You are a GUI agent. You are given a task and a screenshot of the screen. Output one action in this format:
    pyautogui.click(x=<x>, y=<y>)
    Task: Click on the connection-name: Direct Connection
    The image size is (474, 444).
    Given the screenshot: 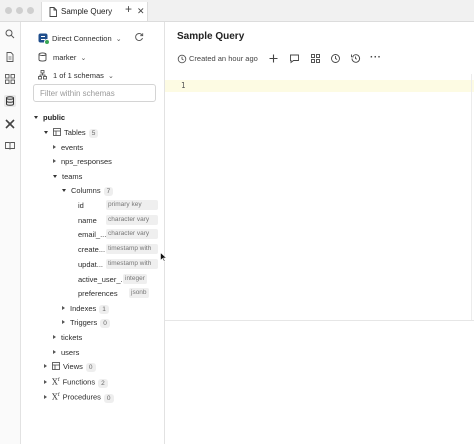 What is the action you would take?
    pyautogui.click(x=82, y=38)
    